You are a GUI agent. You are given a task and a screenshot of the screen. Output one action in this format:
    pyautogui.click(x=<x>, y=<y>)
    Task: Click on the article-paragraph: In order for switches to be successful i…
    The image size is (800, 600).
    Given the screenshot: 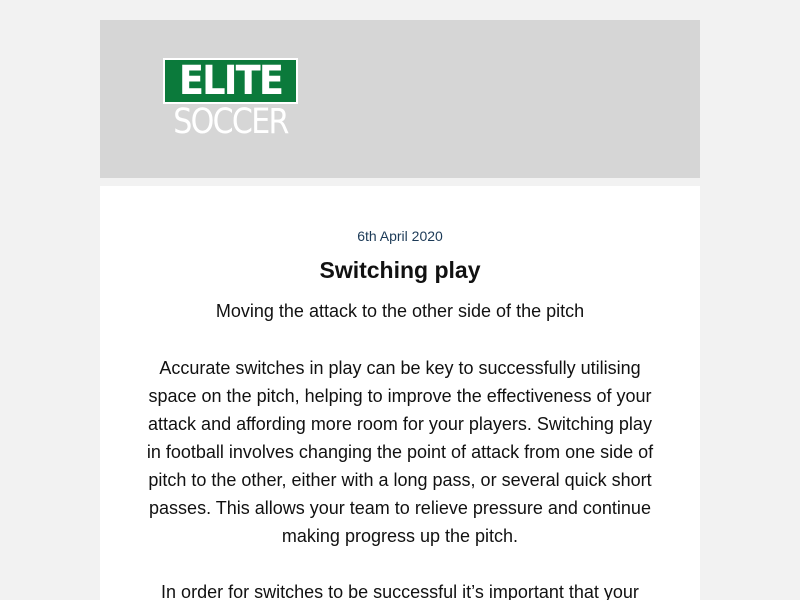 What is the action you would take?
    pyautogui.click(x=400, y=591)
    